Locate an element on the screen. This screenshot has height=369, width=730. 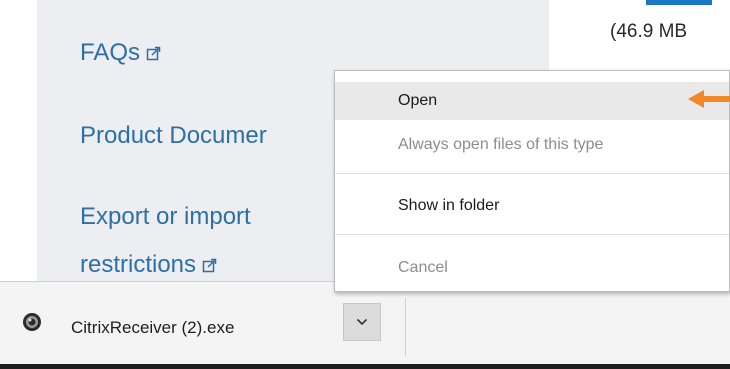
chevron-down-icon is located at coordinates (362, 322).